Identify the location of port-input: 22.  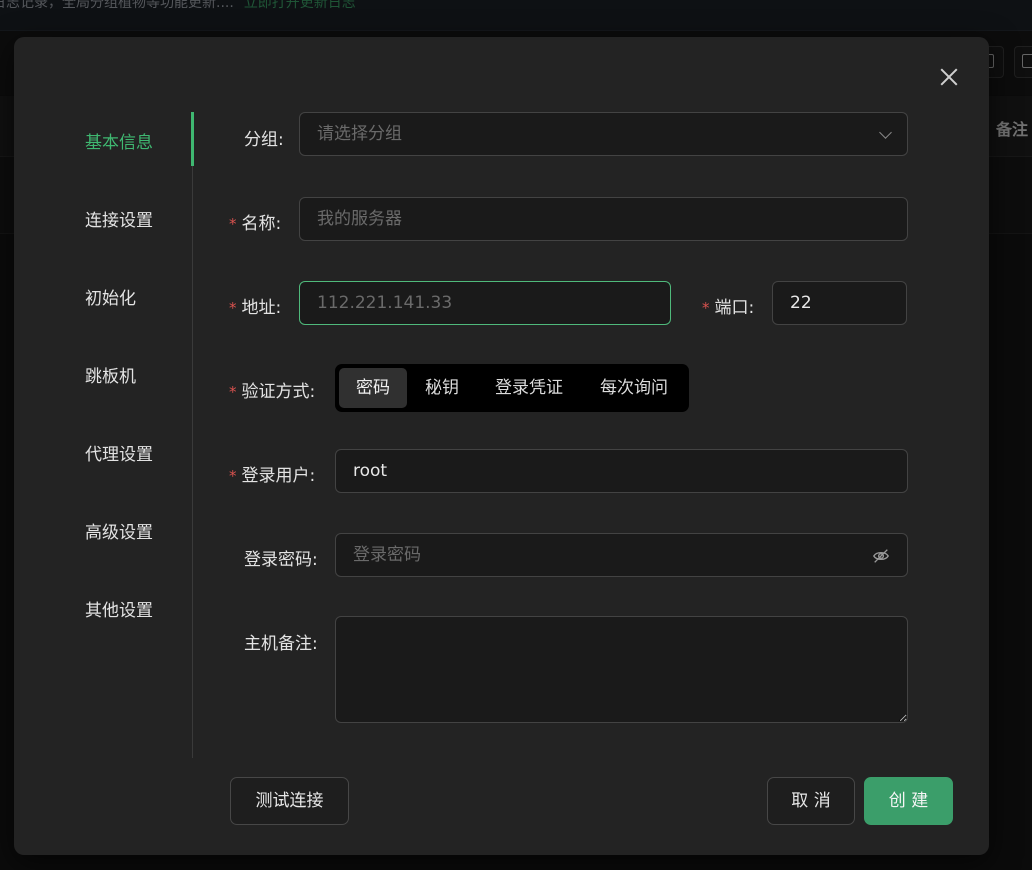
(839, 303).